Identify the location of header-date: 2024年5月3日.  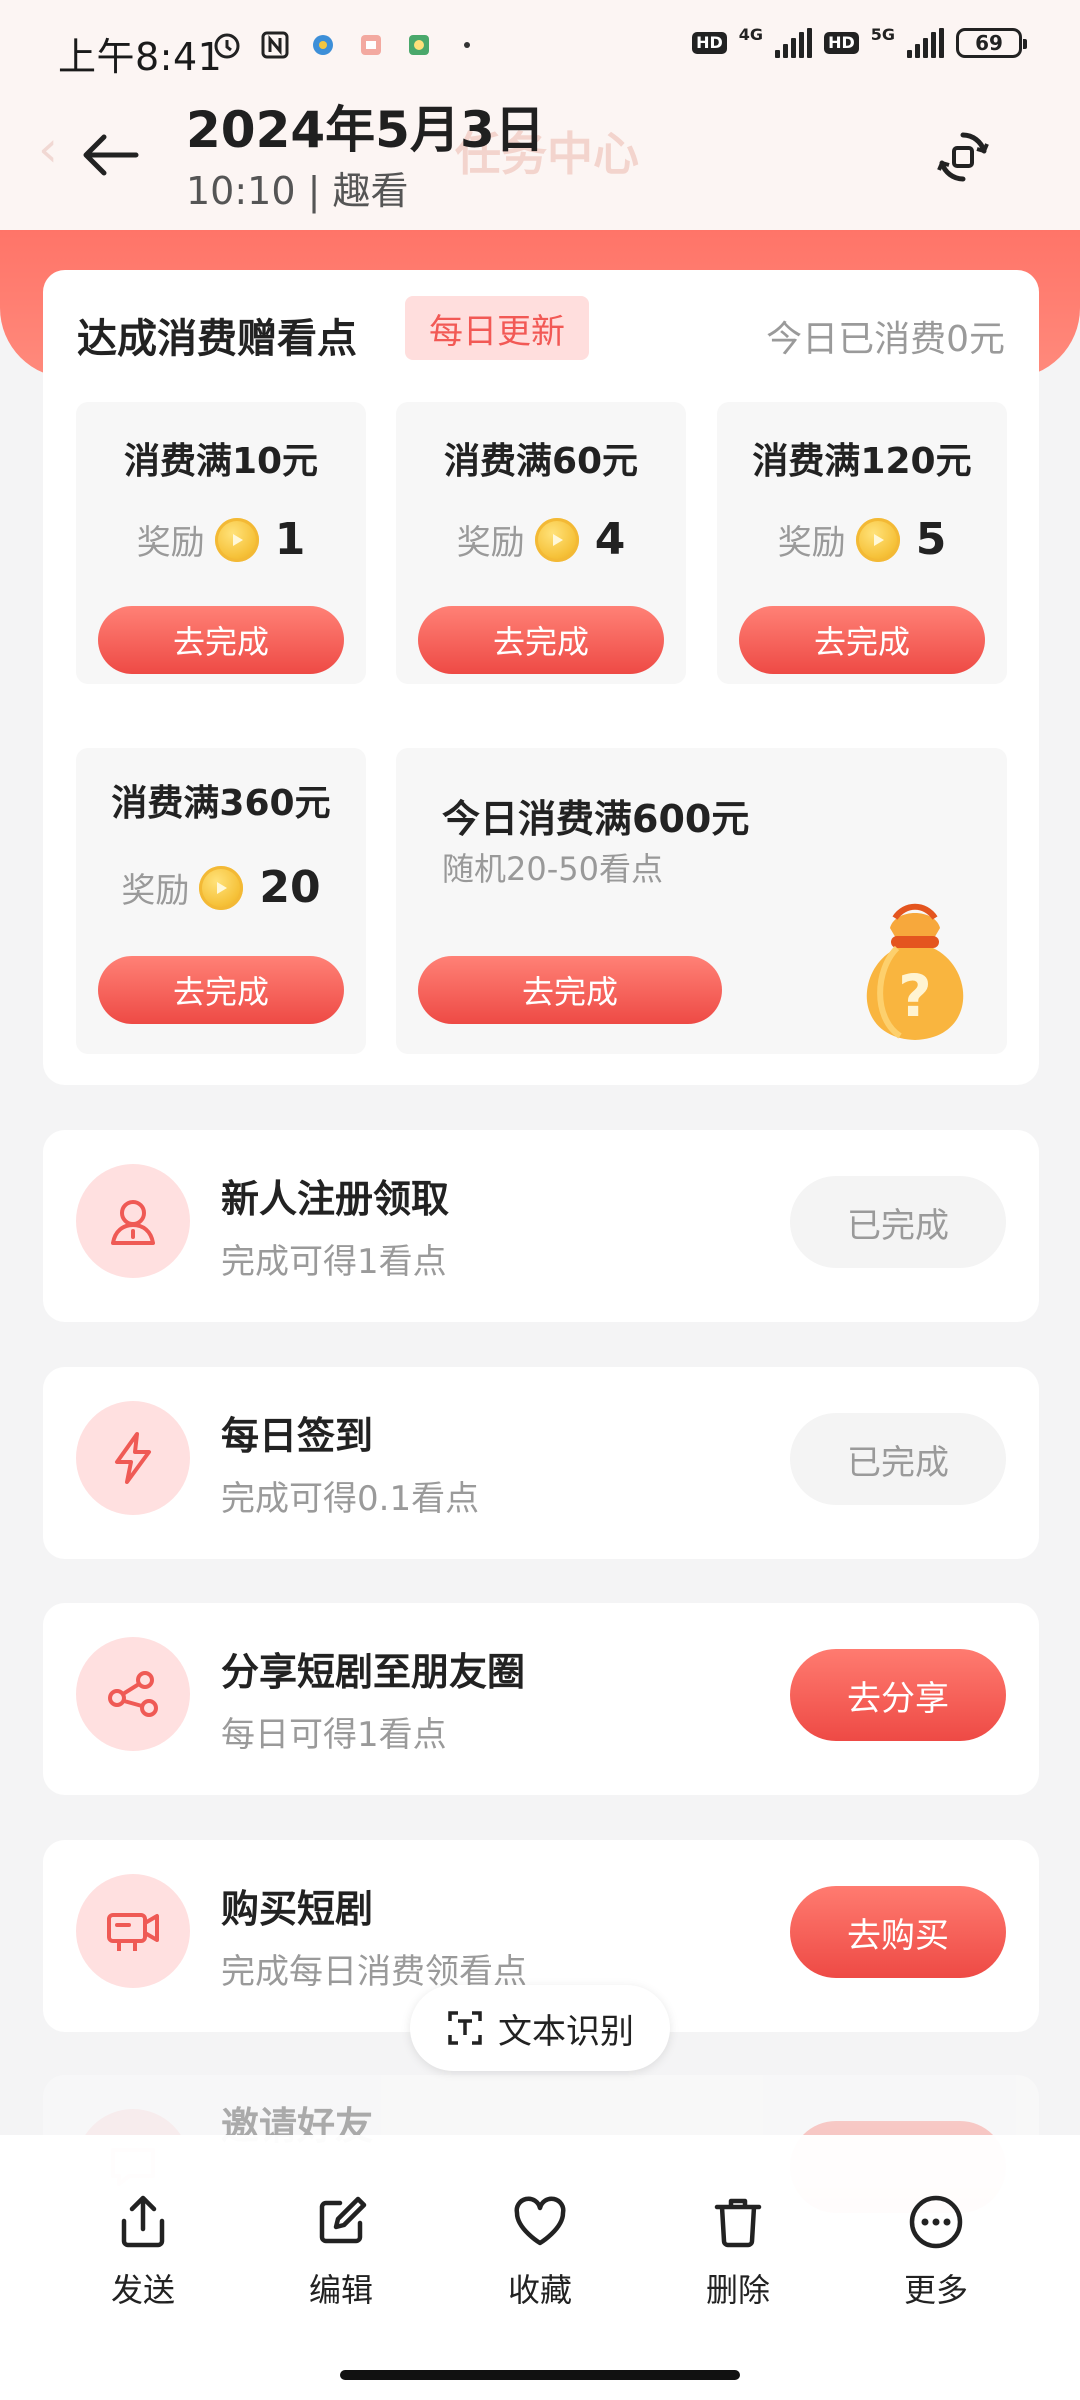
(365, 130).